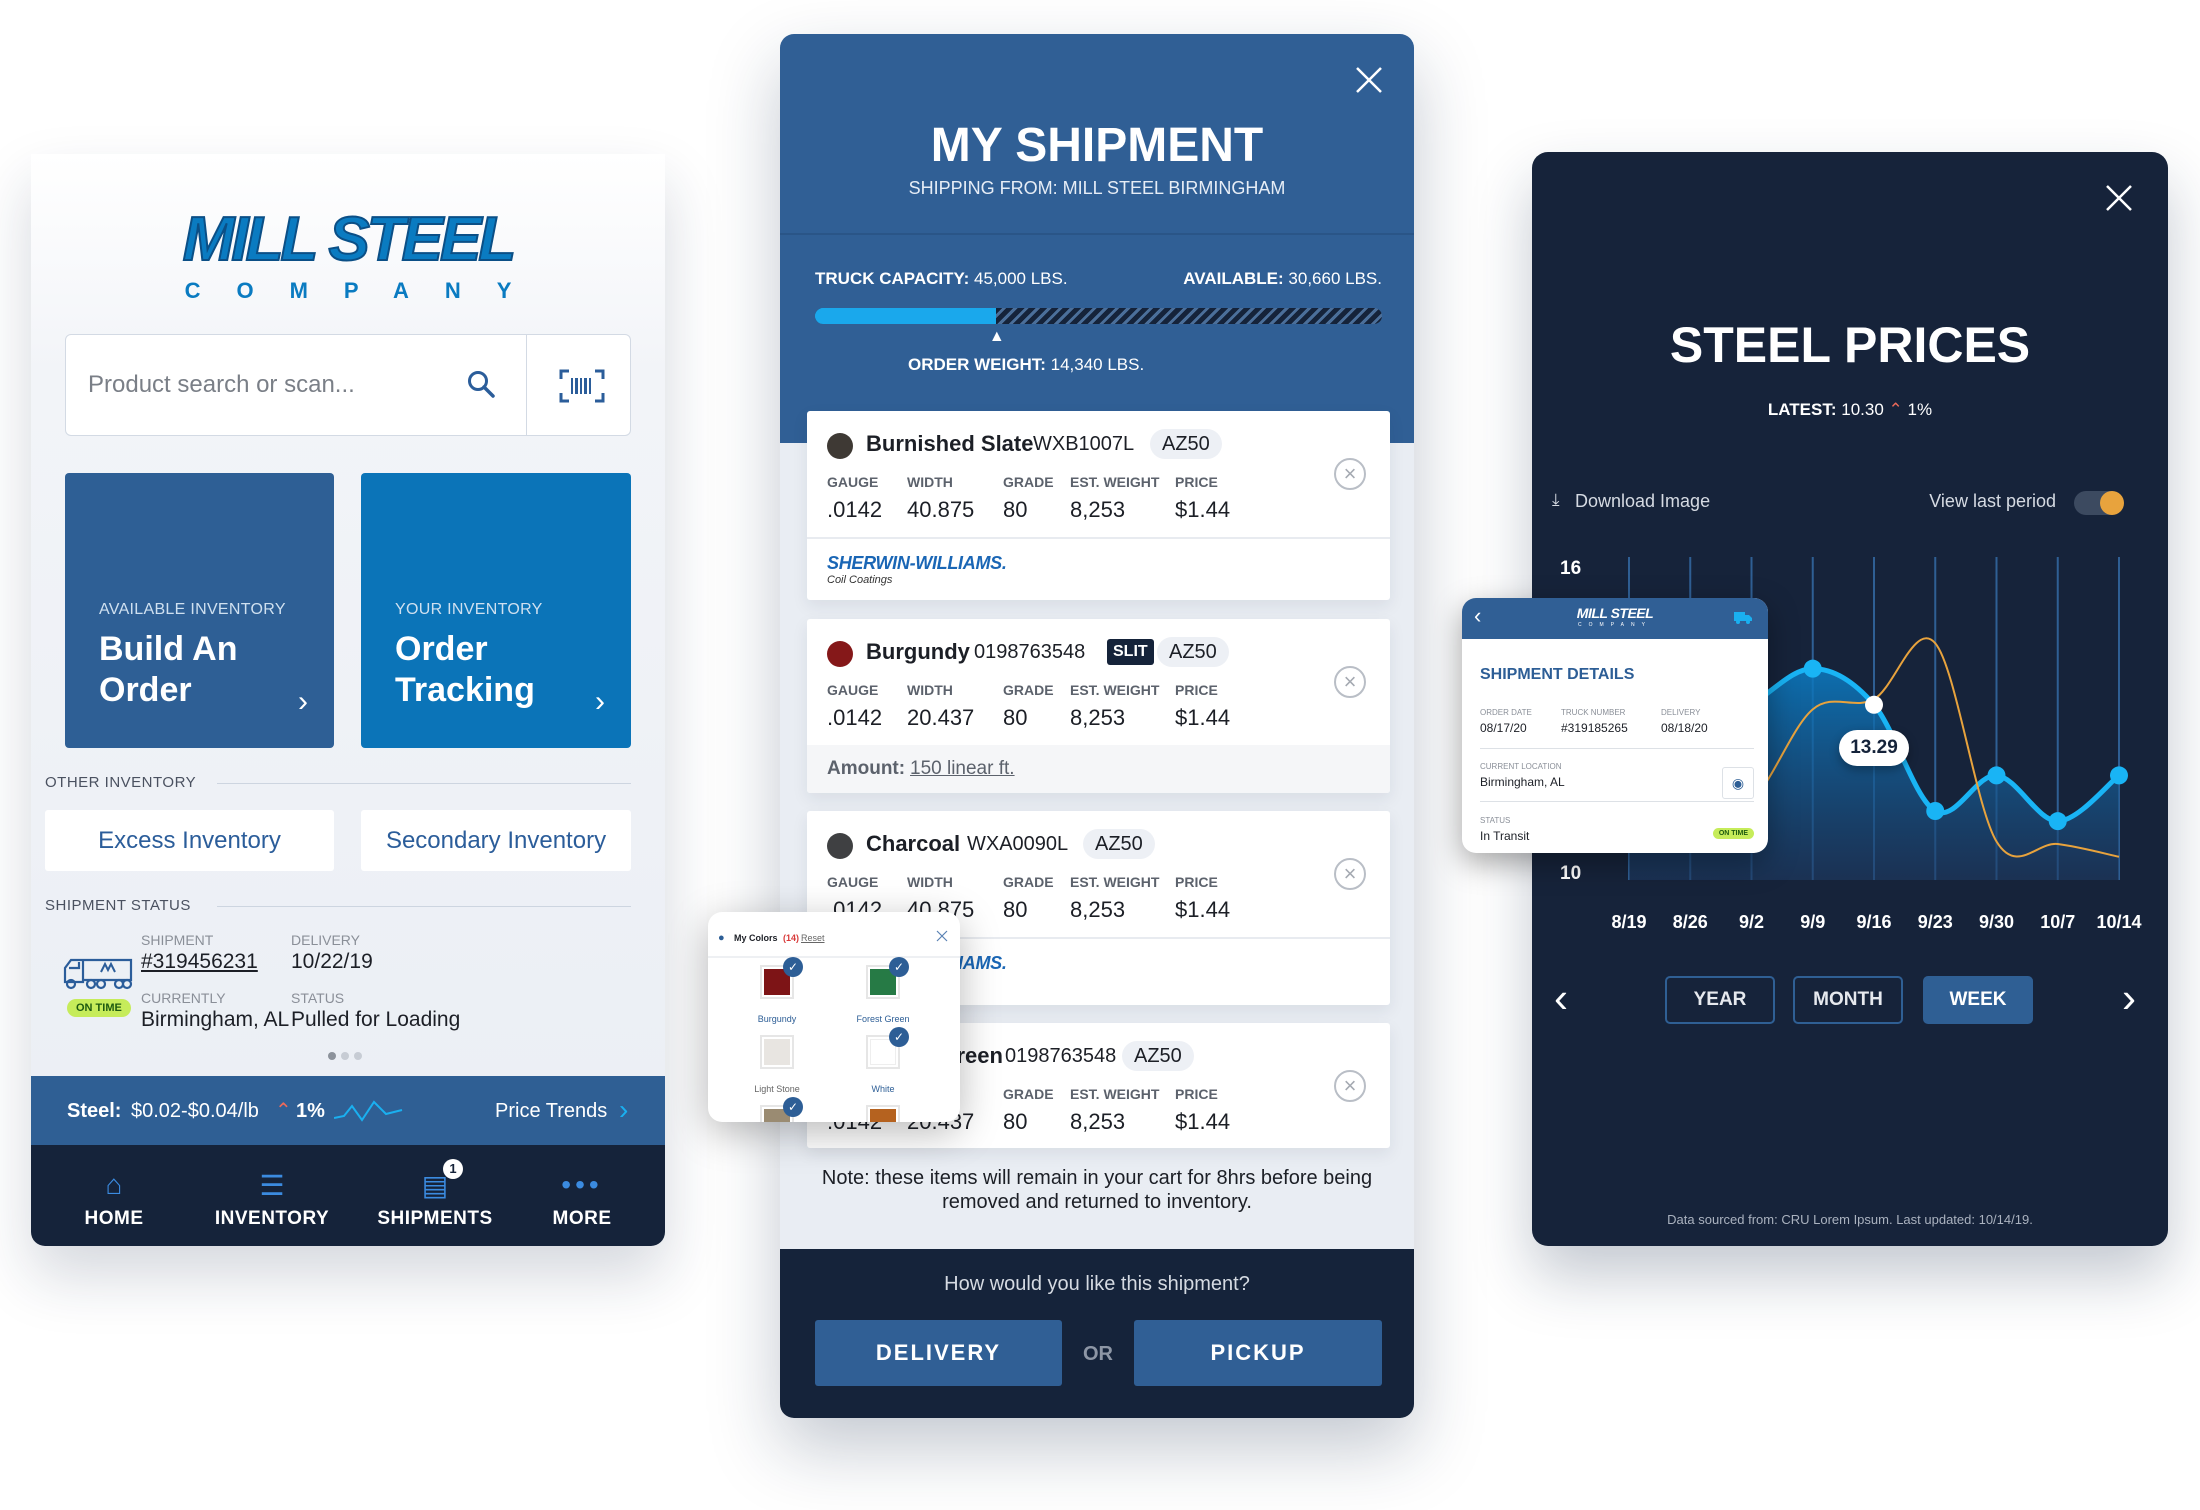  I want to click on color-option-orange, so click(883, 1113).